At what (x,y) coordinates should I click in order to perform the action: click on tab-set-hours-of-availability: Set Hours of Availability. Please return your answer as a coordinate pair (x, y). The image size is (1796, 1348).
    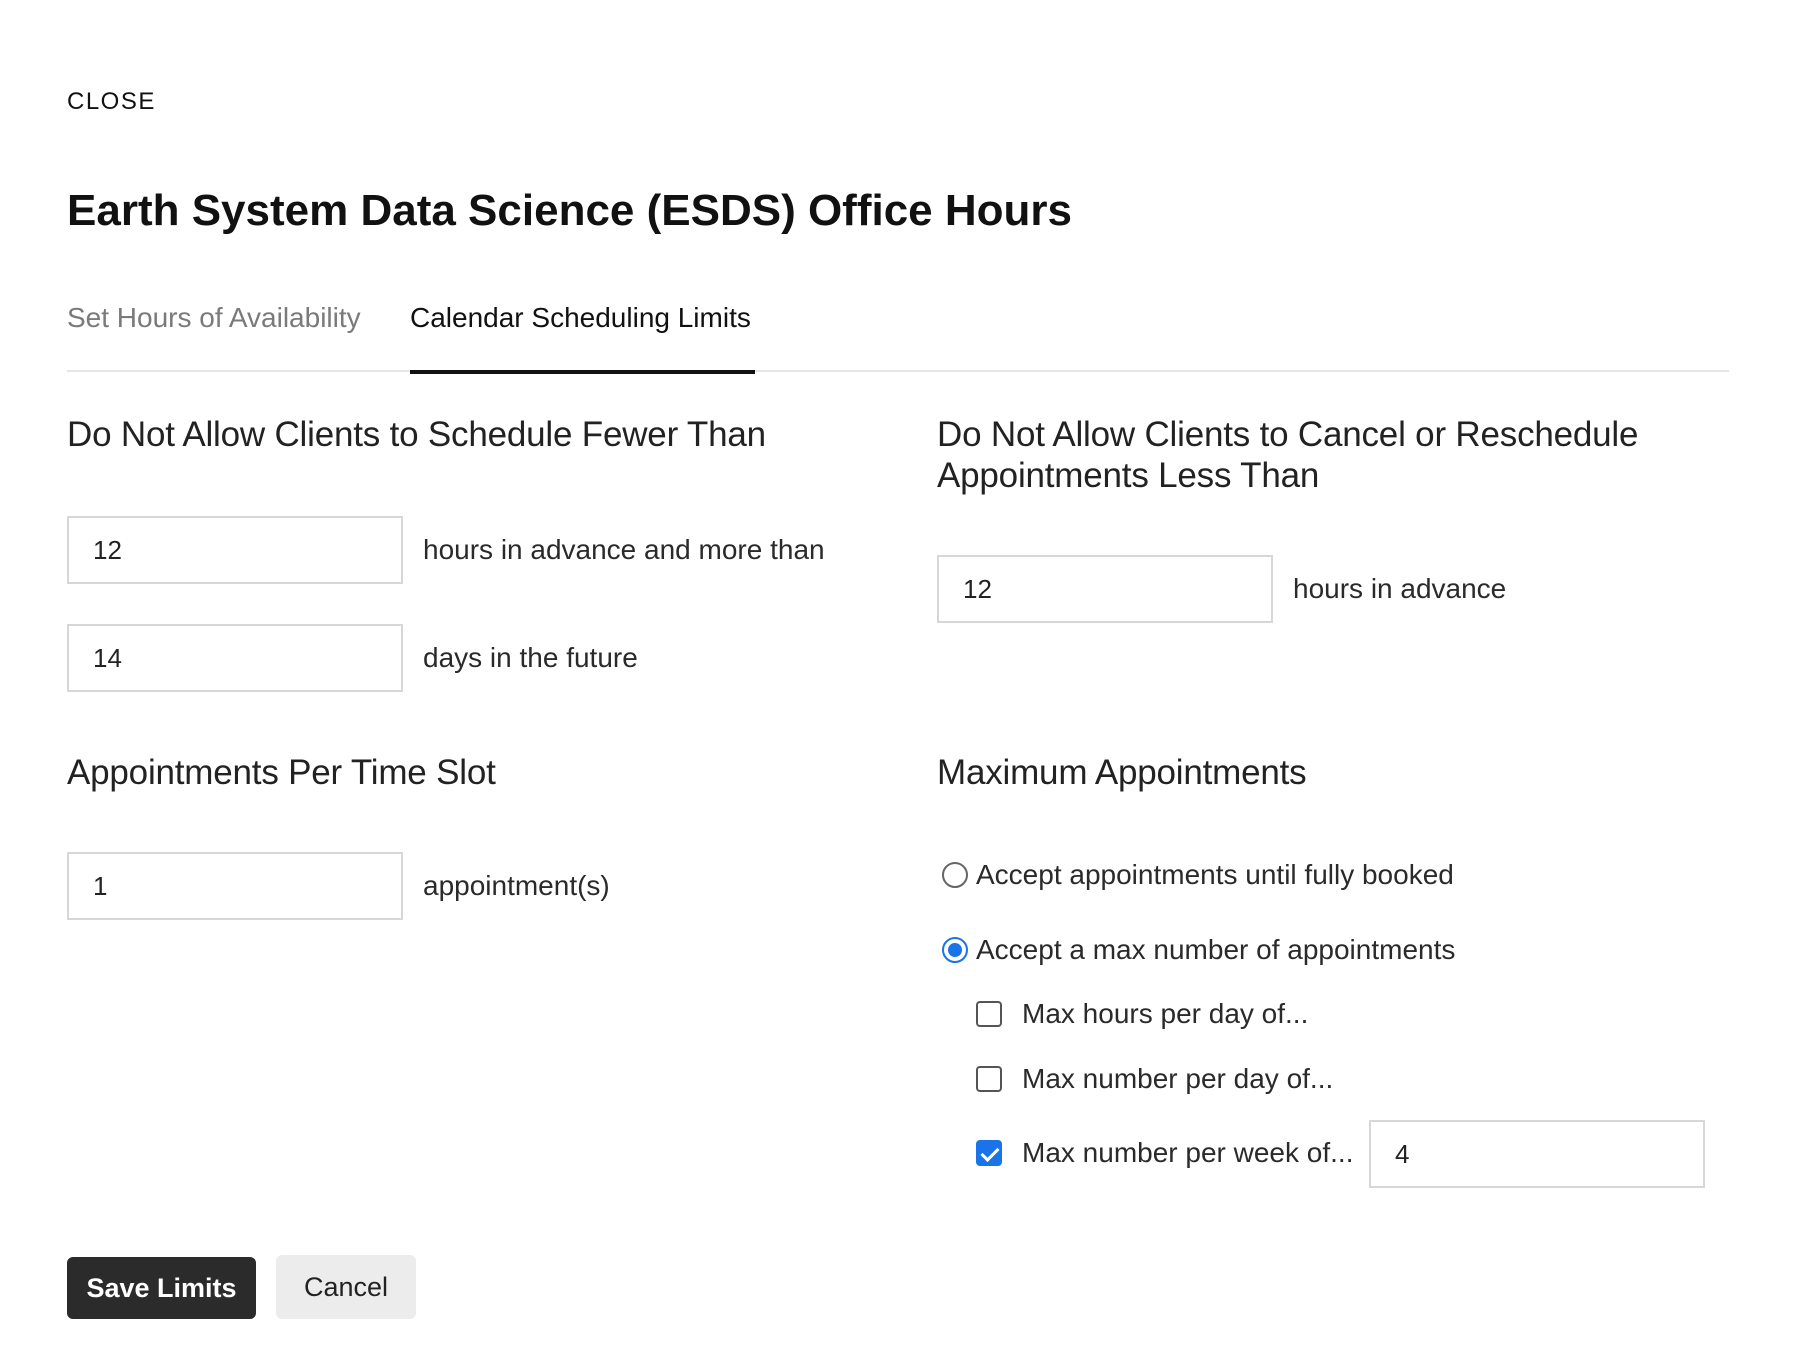
    Looking at the image, I should click on (214, 336).